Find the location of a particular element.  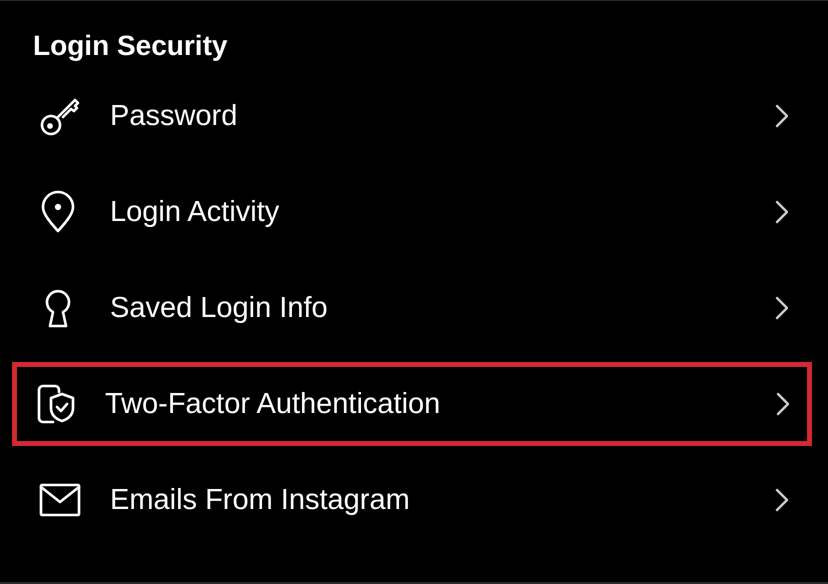

row-label: Login Activity is located at coordinates (195, 212).